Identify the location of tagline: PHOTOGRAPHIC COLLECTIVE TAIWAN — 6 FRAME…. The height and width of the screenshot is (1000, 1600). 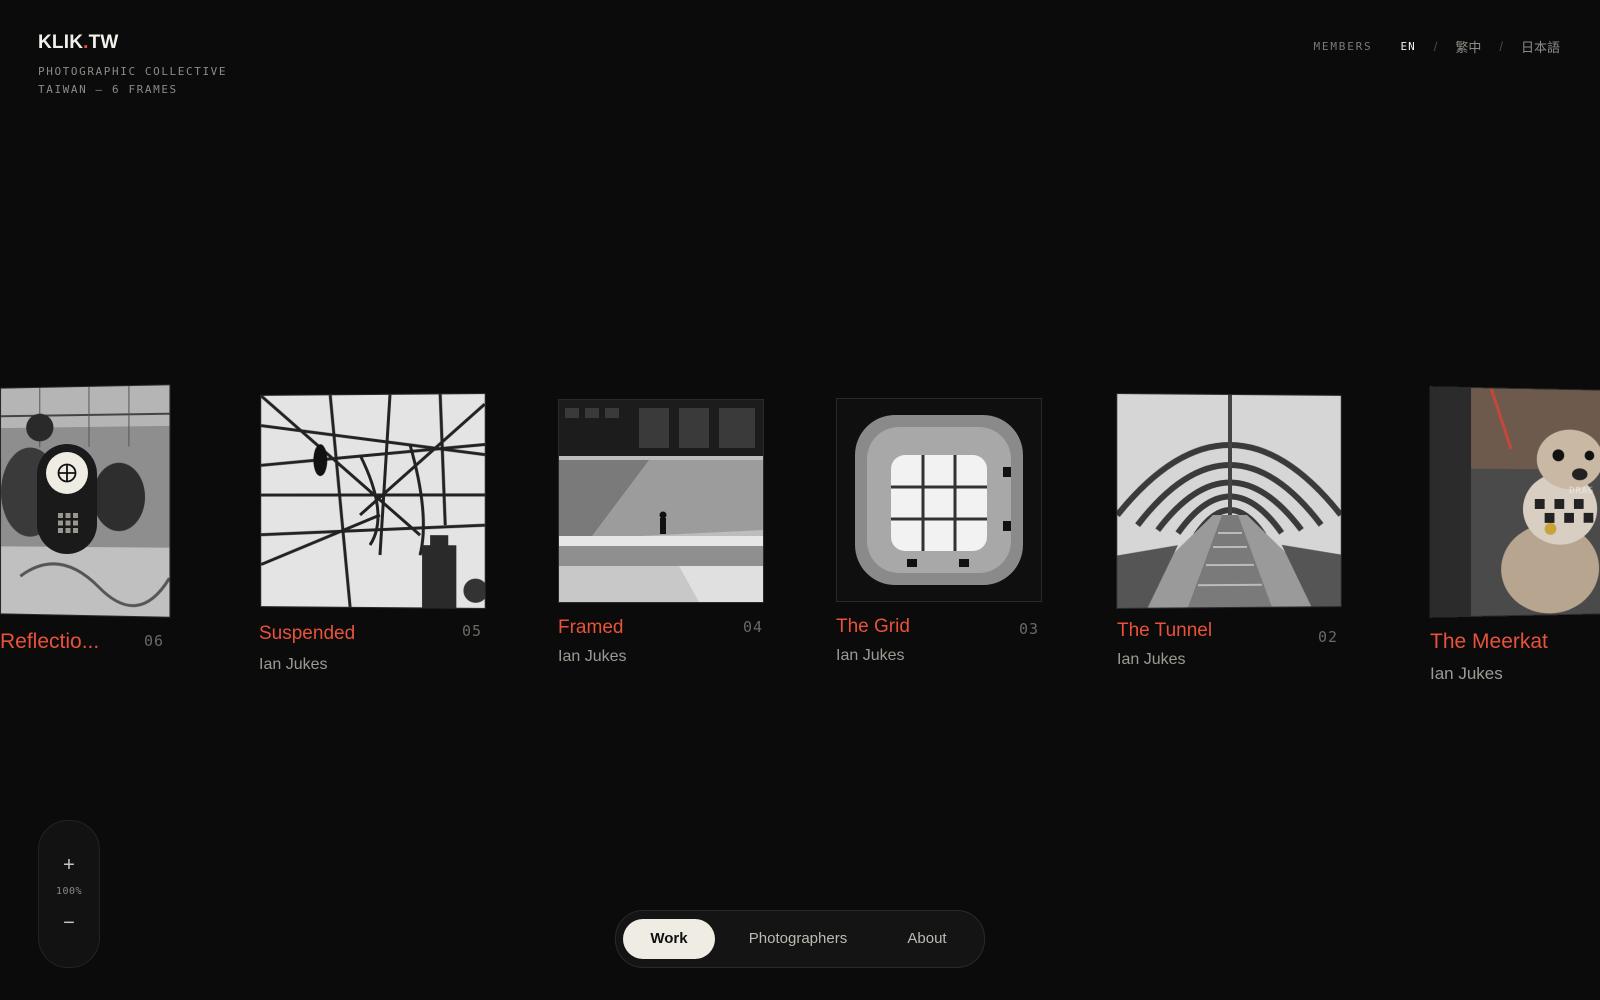
(132, 81).